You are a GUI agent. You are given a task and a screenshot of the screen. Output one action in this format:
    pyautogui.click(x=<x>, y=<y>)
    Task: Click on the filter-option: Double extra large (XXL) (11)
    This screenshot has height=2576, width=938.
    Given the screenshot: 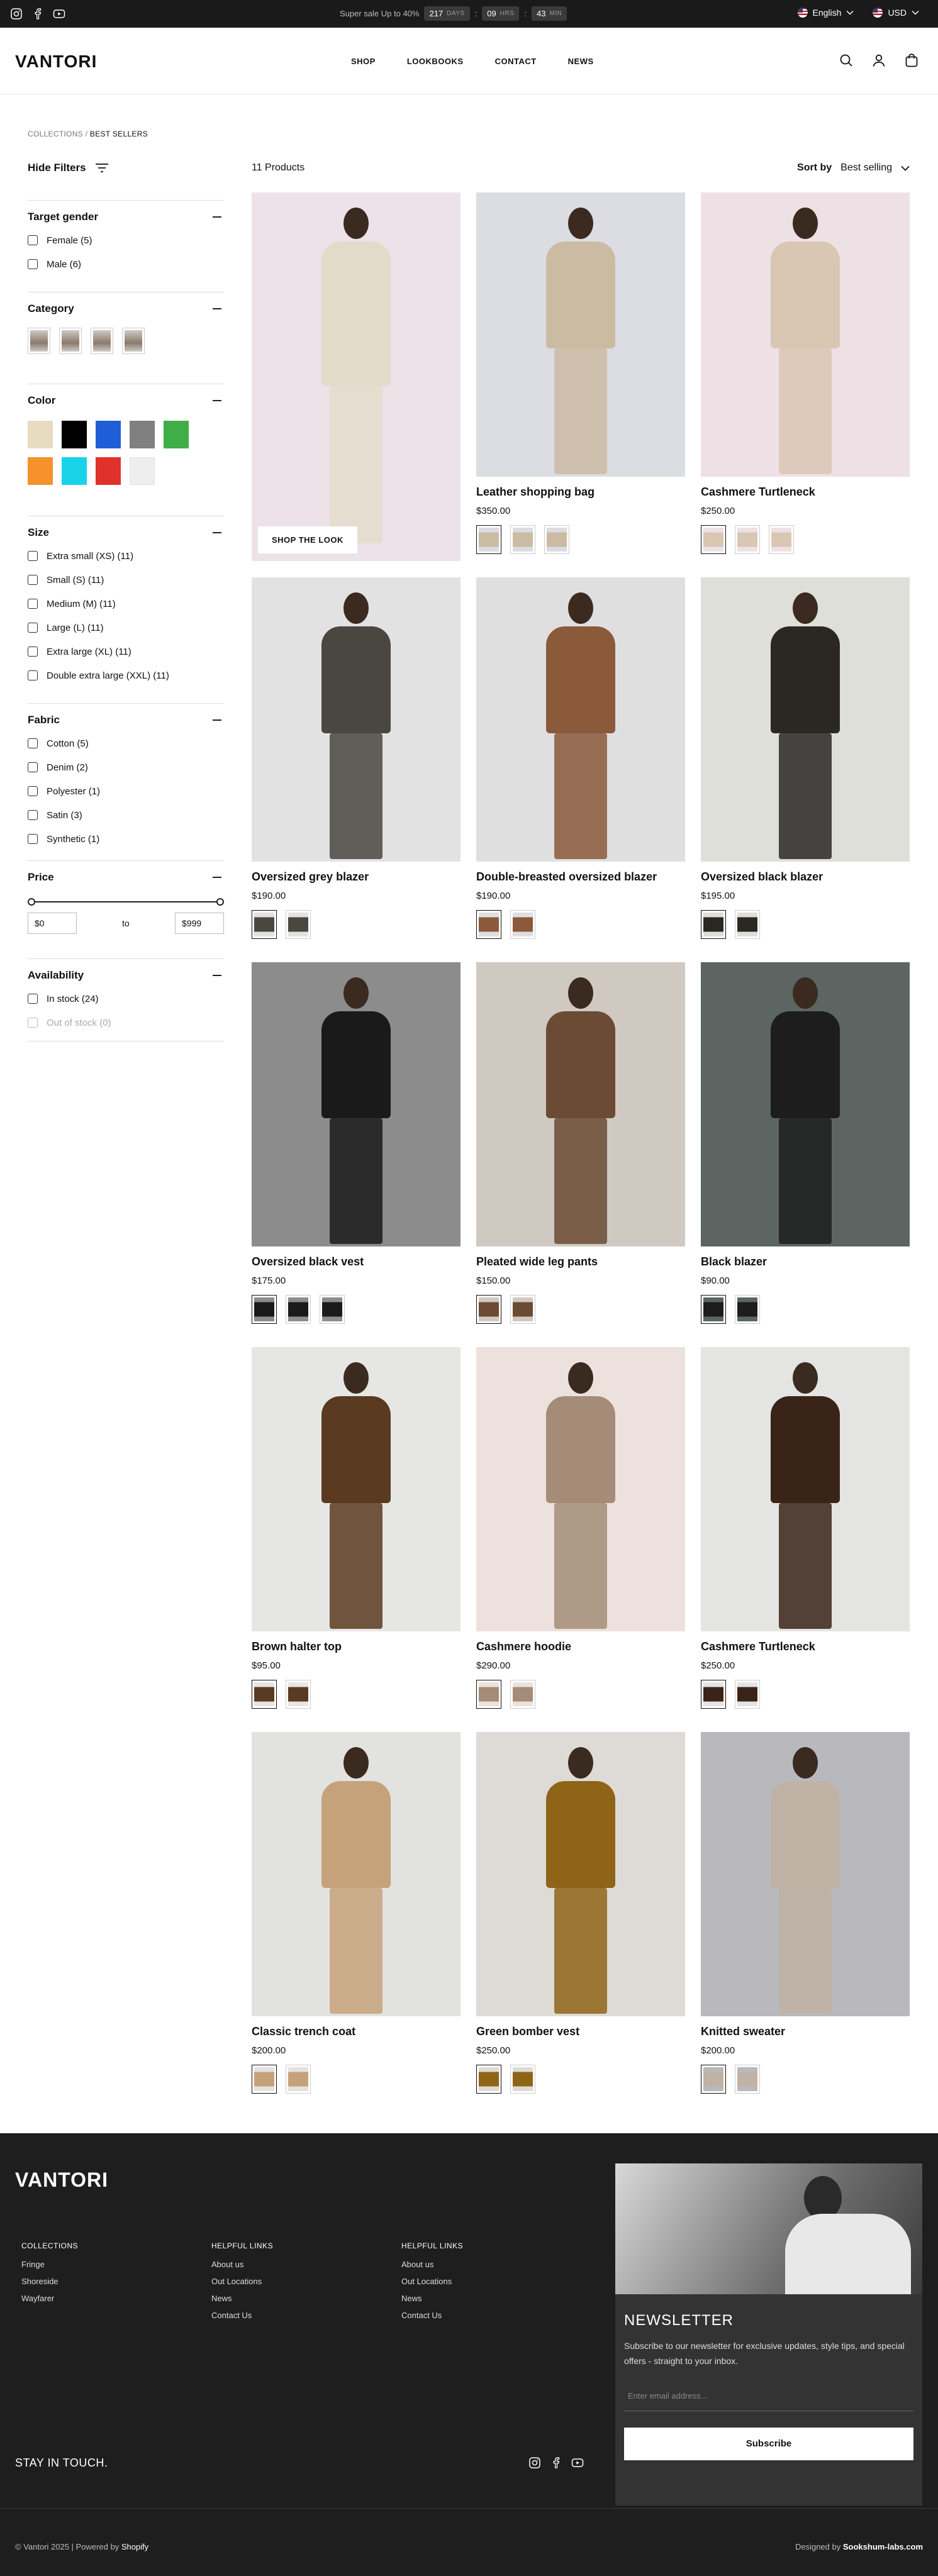 What is the action you would take?
    pyautogui.click(x=126, y=675)
    